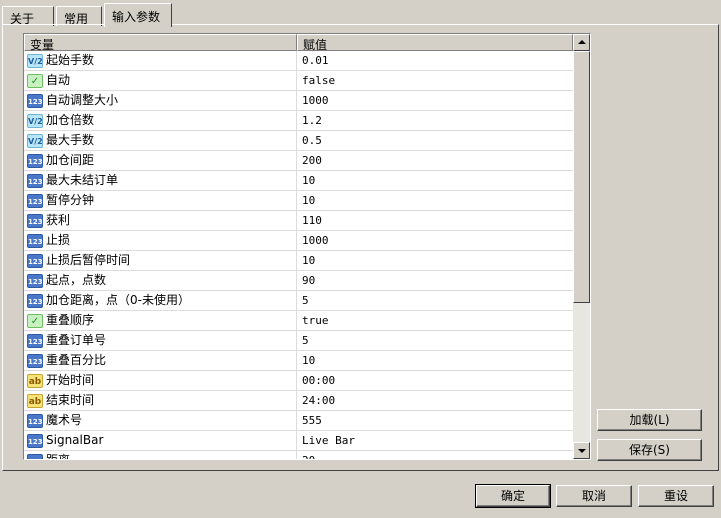  Describe the element at coordinates (581, 450) in the screenshot. I see `scroll-down-button` at that location.